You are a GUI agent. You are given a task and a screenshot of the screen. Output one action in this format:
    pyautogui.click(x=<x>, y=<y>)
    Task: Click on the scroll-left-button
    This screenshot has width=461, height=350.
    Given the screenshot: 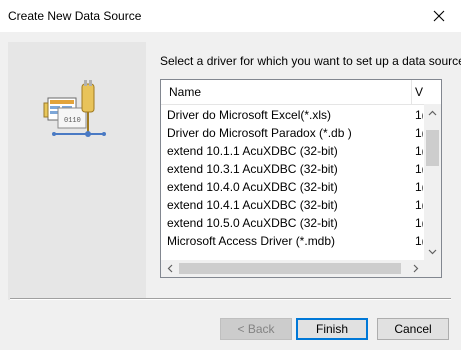 What is the action you would take?
    pyautogui.click(x=169, y=268)
    